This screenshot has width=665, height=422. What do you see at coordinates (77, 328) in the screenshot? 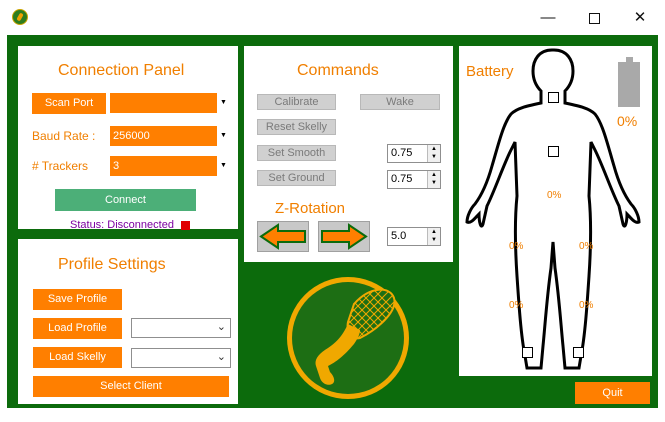
I see `load-profile-button: Load Profile` at bounding box center [77, 328].